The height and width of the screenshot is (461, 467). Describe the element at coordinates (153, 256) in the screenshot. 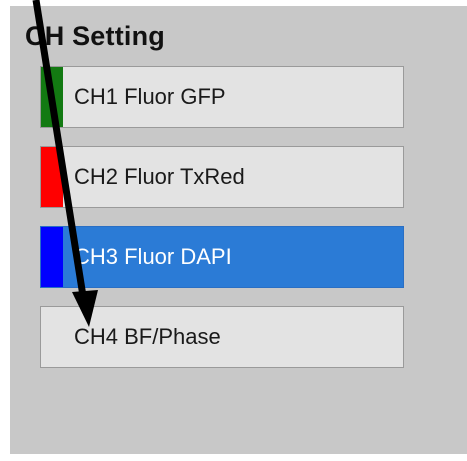

I see `ch3-label: CH3 Fluor DAPI` at that location.